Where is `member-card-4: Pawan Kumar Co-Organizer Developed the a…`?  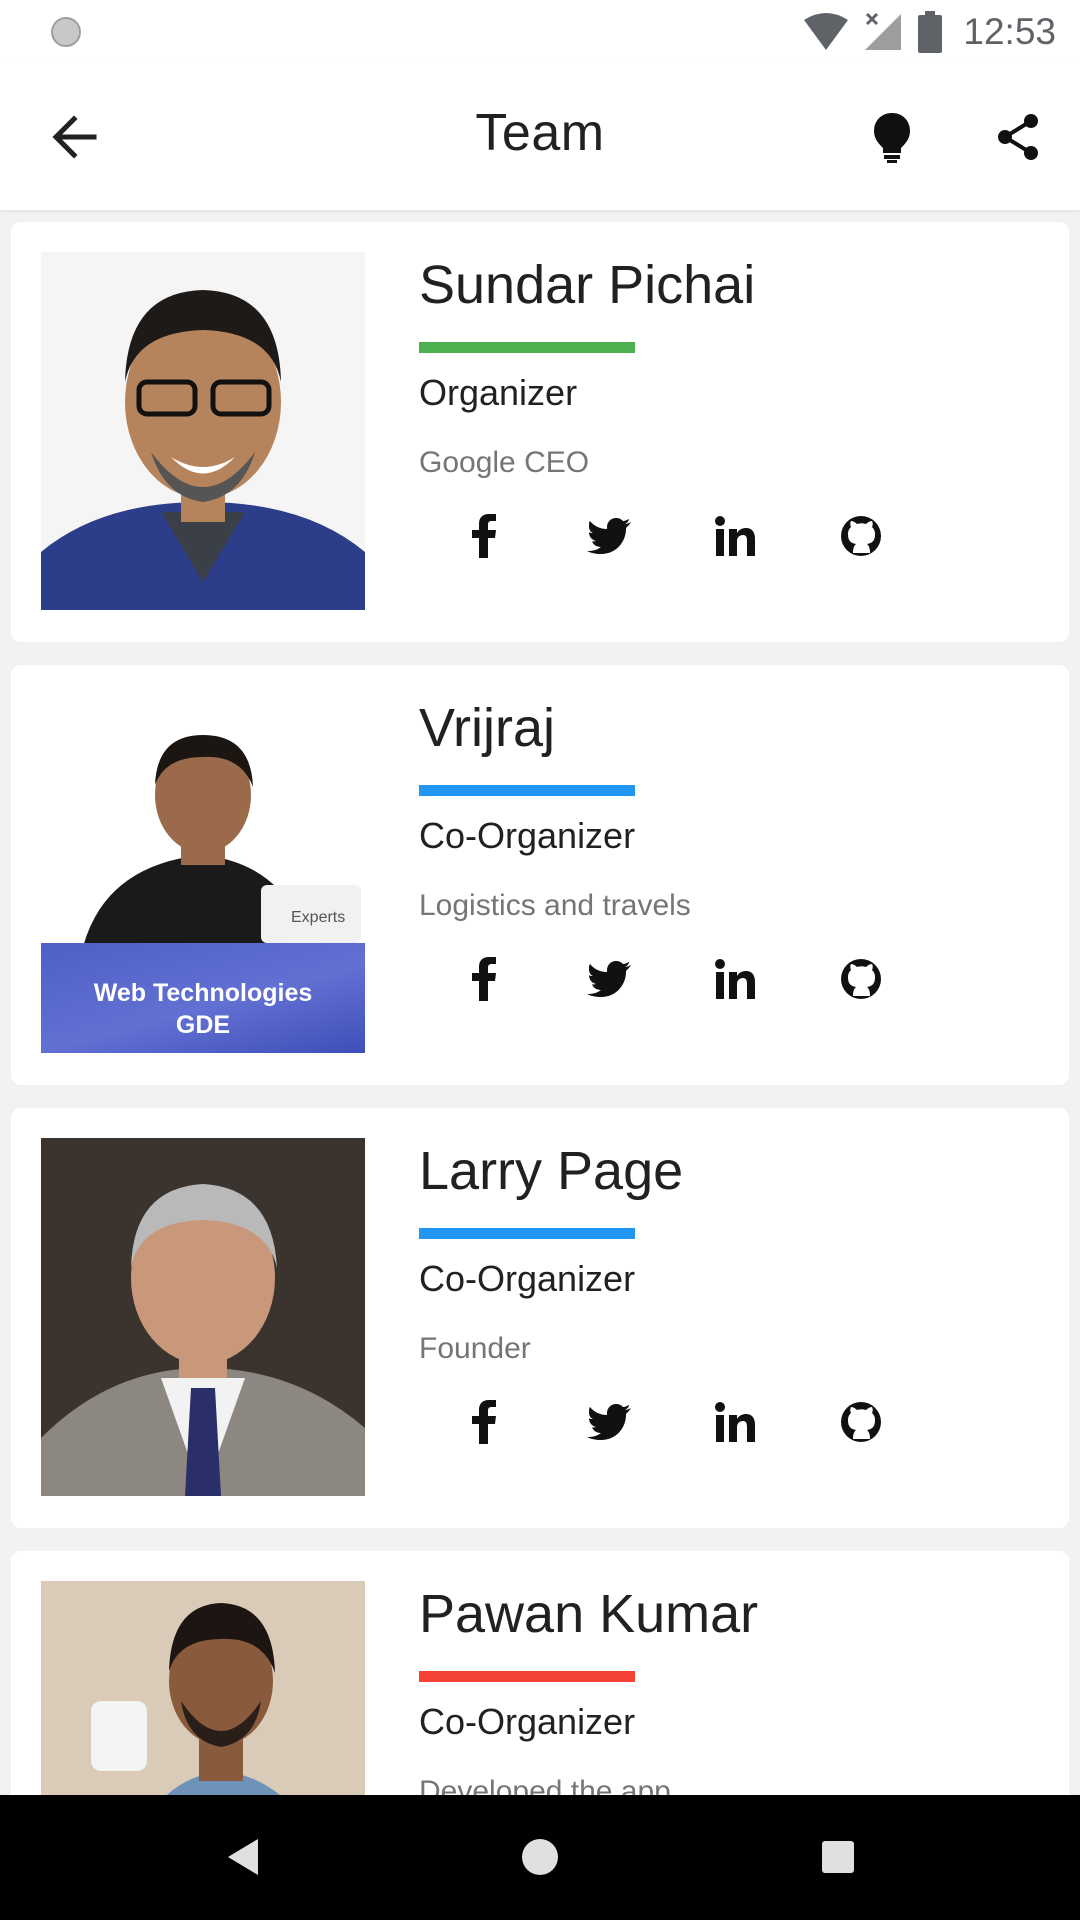 member-card-4: Pawan Kumar Co-Organizer Developed the a… is located at coordinates (540, 1673).